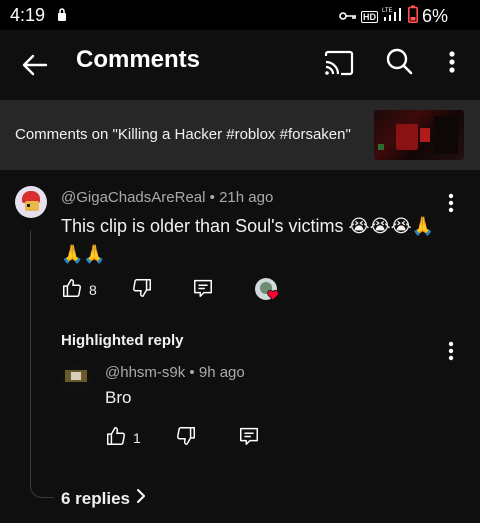 The width and height of the screenshot is (480, 523). I want to click on svg-text: LTE, so click(387, 11).